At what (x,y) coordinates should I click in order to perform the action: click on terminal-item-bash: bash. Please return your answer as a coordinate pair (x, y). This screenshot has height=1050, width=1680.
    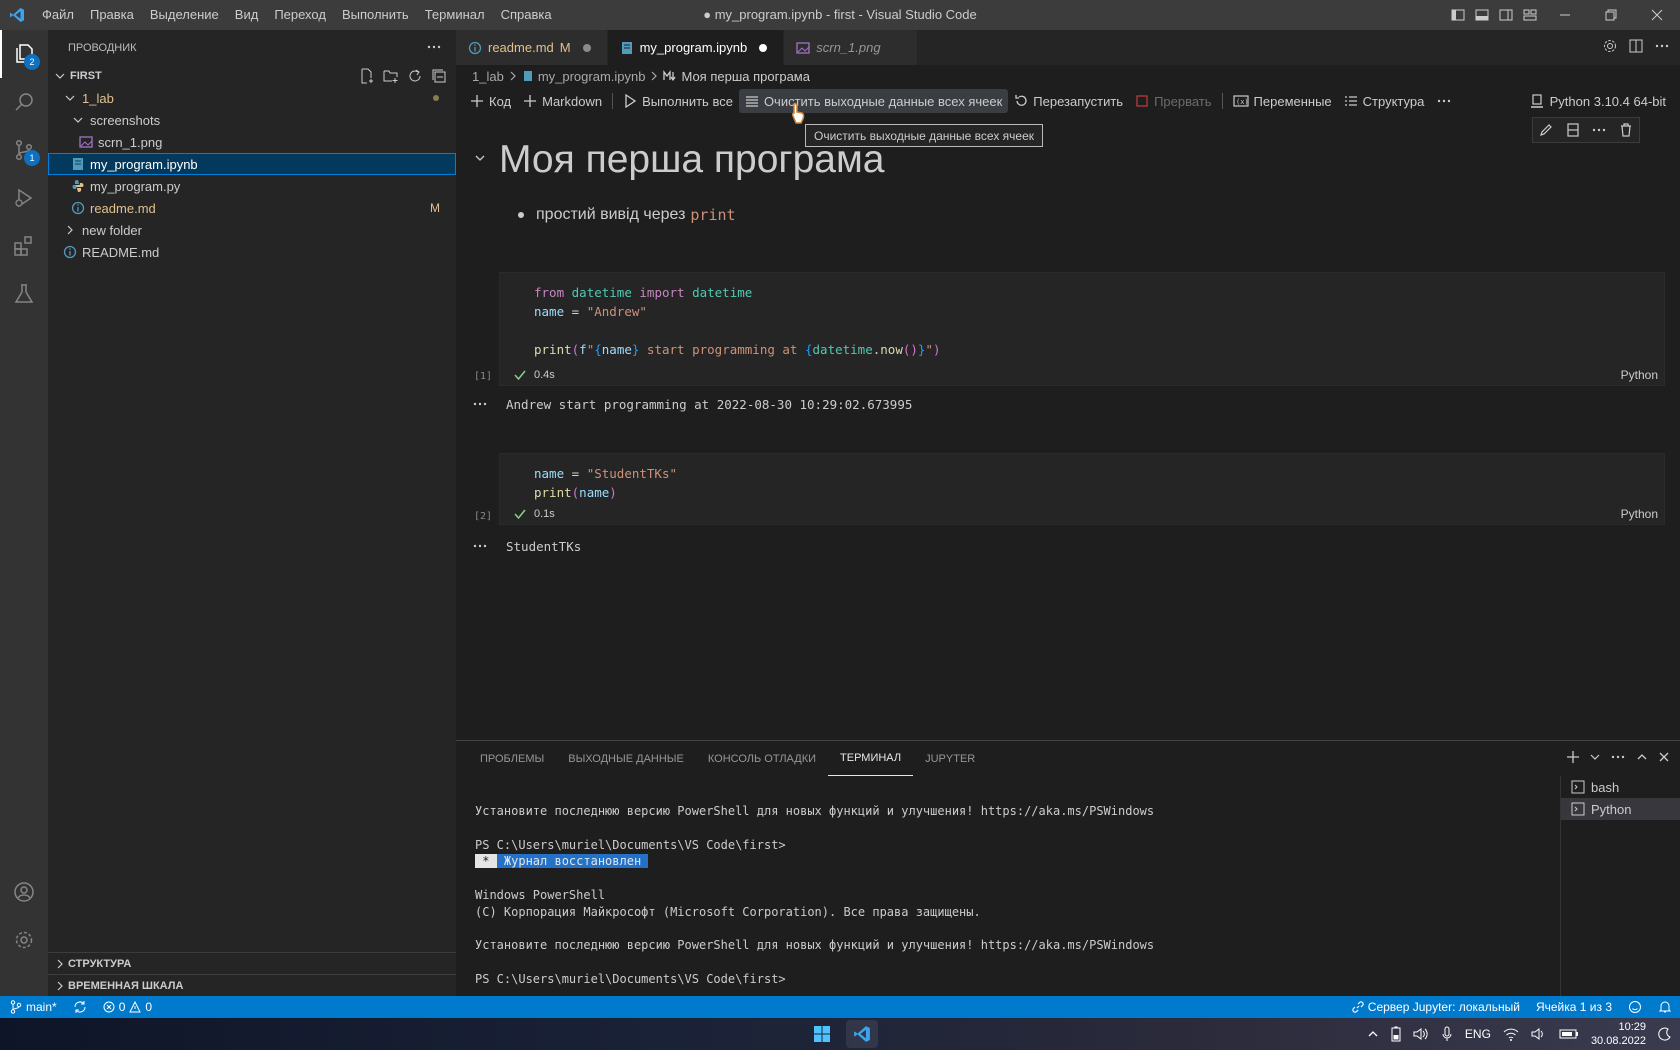
    Looking at the image, I should click on (1620, 787).